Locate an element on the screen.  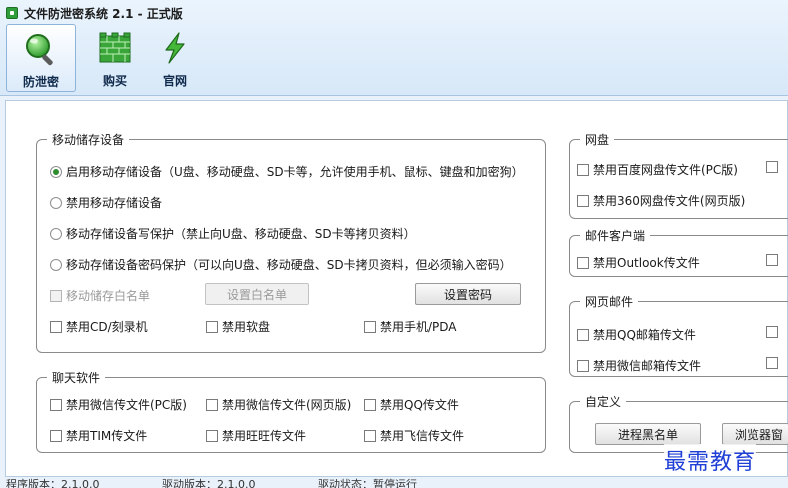
watermark-text: 最需教育 is located at coordinates (710, 460).